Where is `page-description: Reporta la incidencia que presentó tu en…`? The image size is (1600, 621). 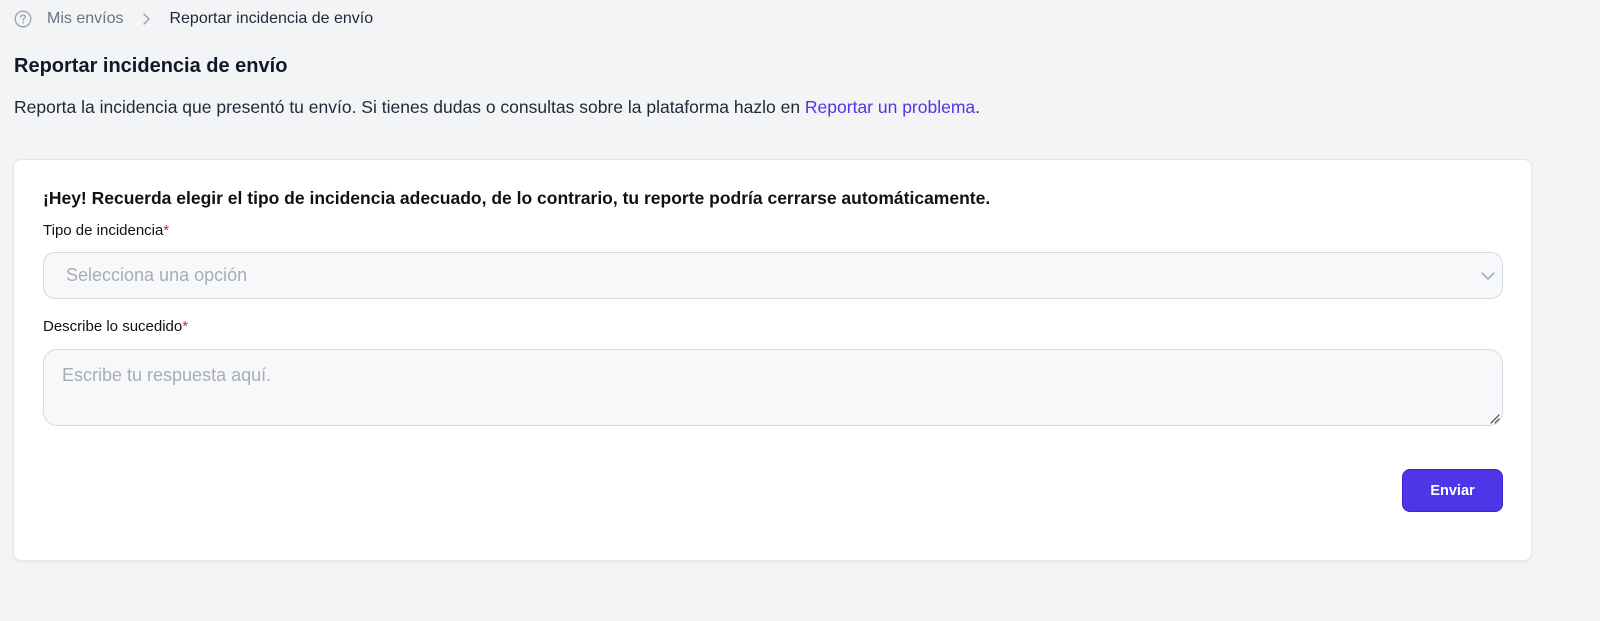
page-description: Reporta la incidencia que presentó tu en… is located at coordinates (497, 107).